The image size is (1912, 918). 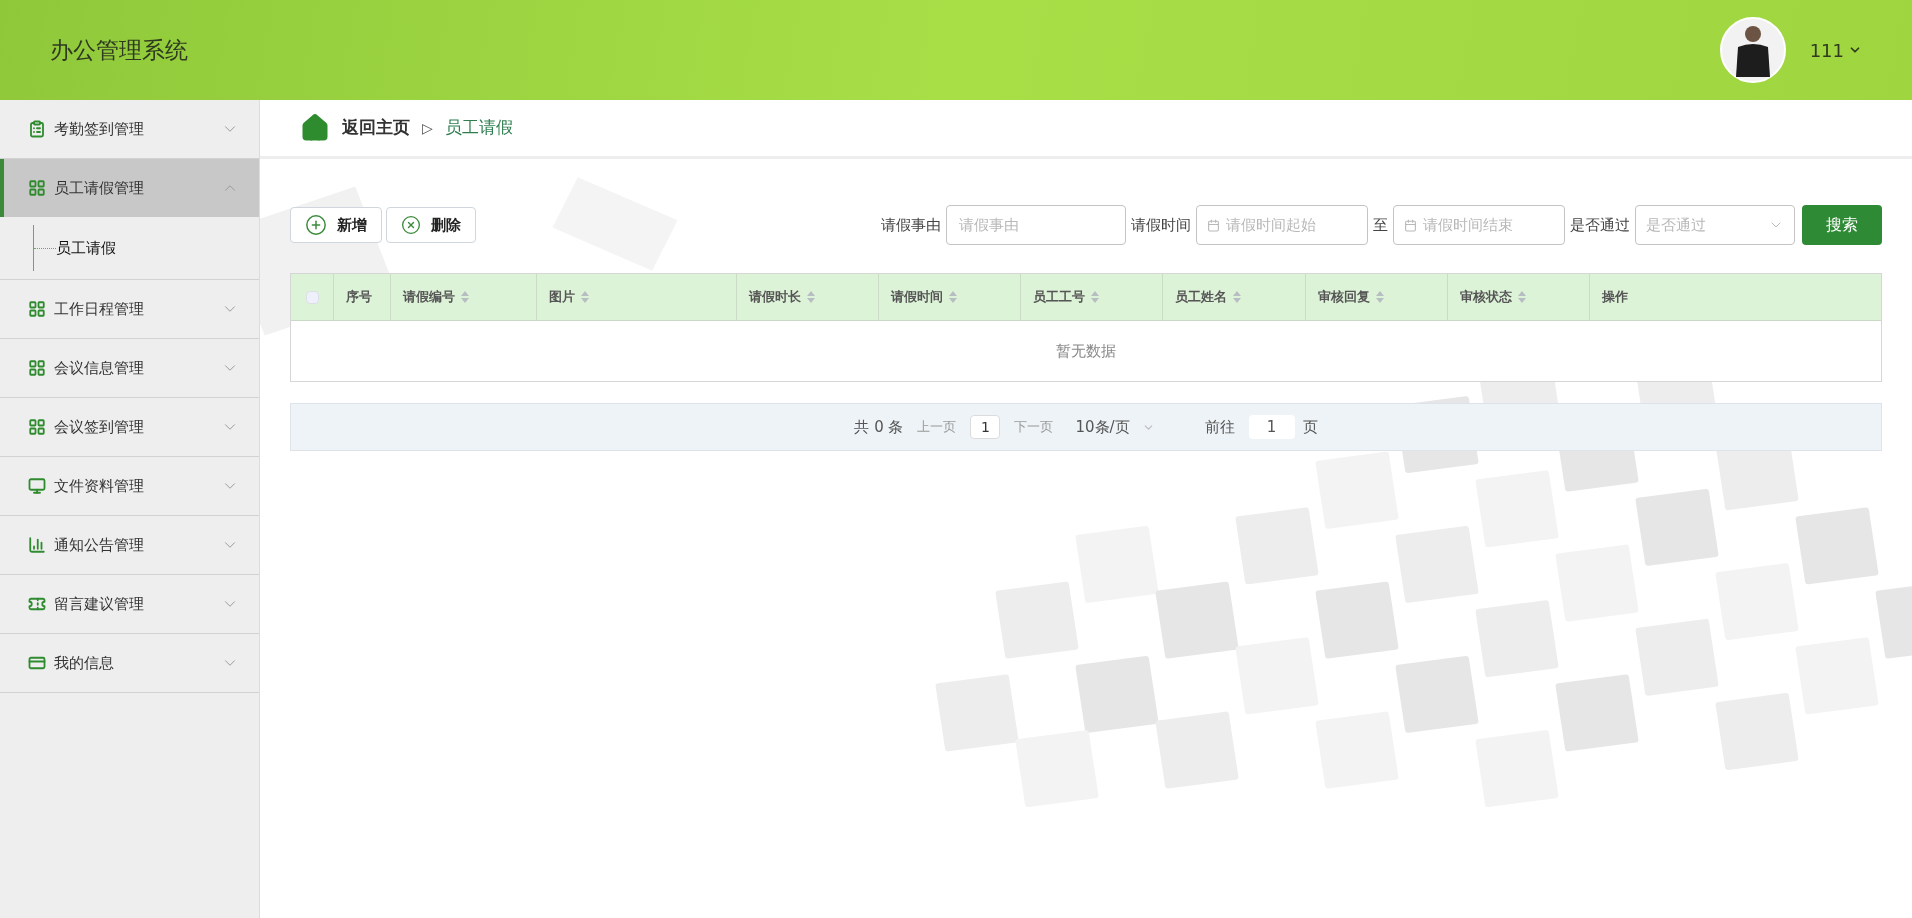 What do you see at coordinates (478, 128) in the screenshot?
I see `breadcrumb-current: 员工请假` at bounding box center [478, 128].